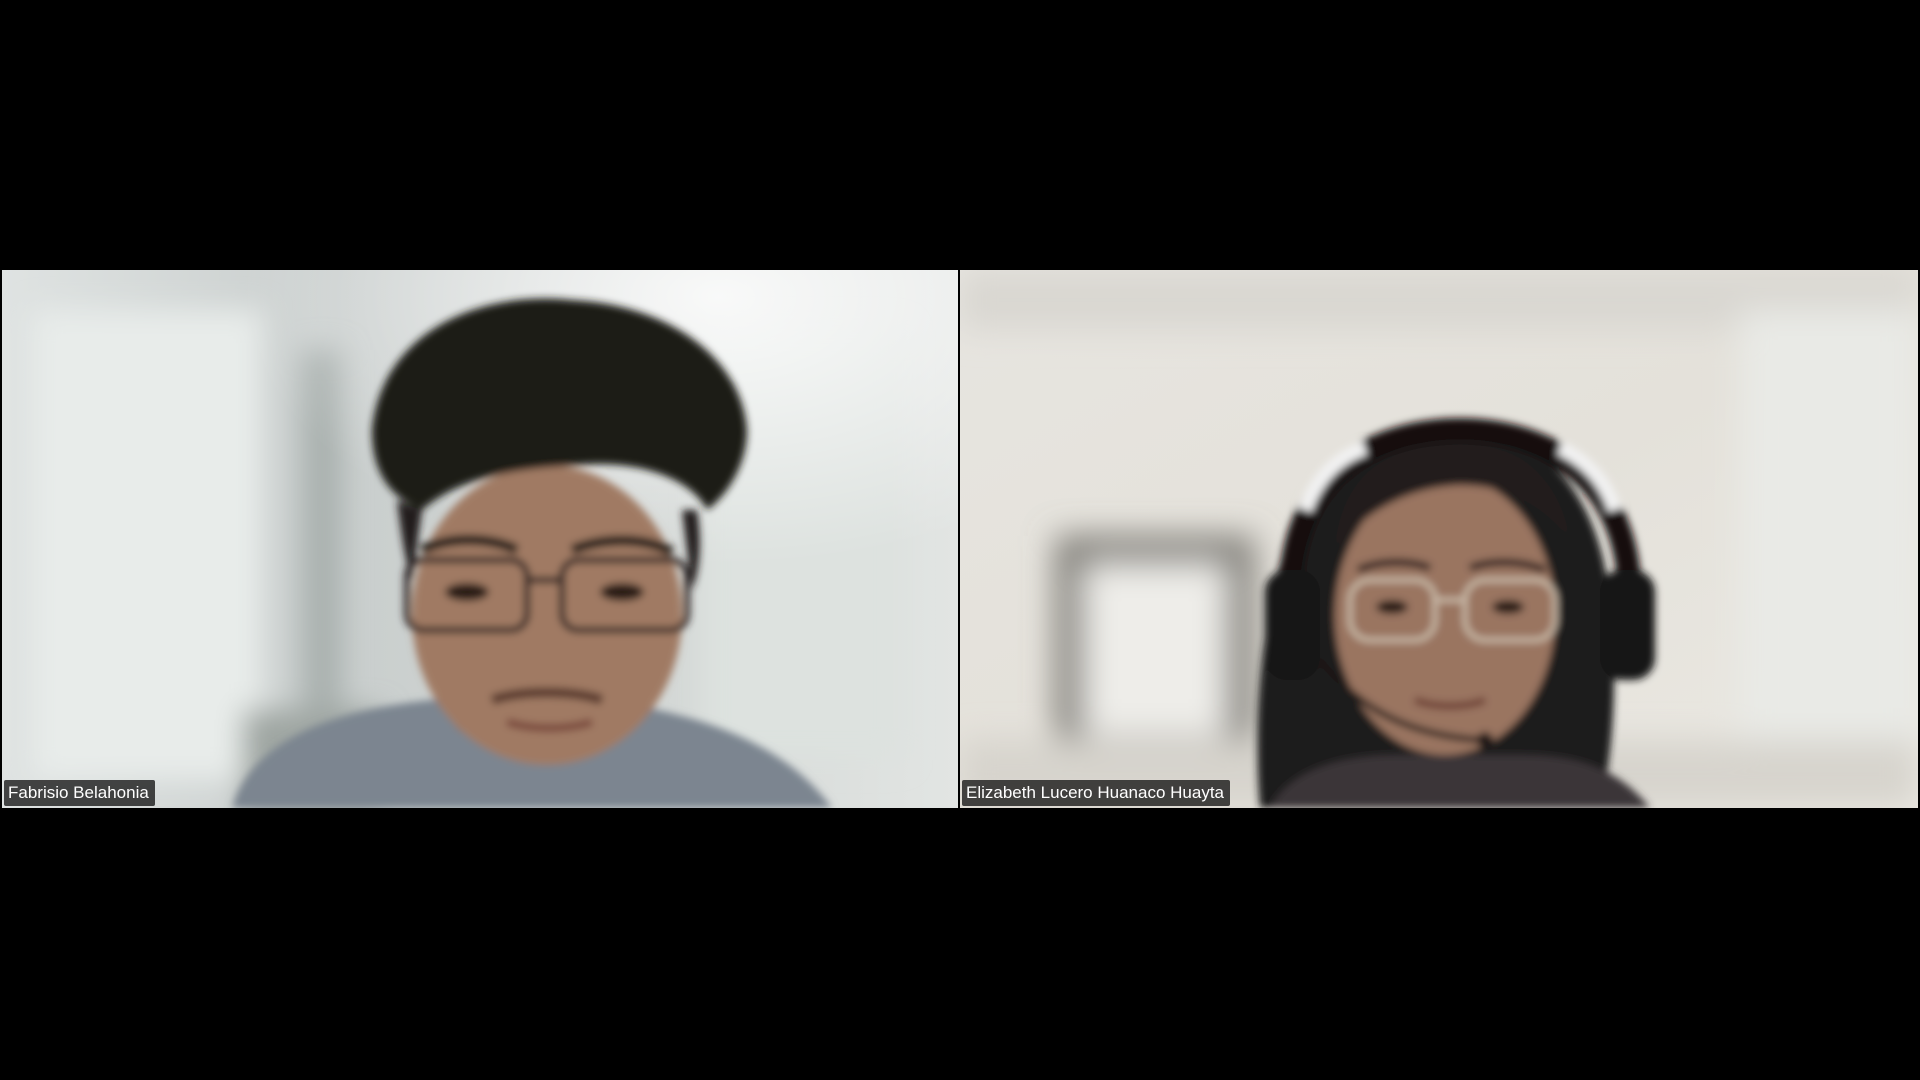 The height and width of the screenshot is (1080, 1920). Describe the element at coordinates (79, 793) in the screenshot. I see `participant-name-label: Fabrisio Belahonia` at that location.